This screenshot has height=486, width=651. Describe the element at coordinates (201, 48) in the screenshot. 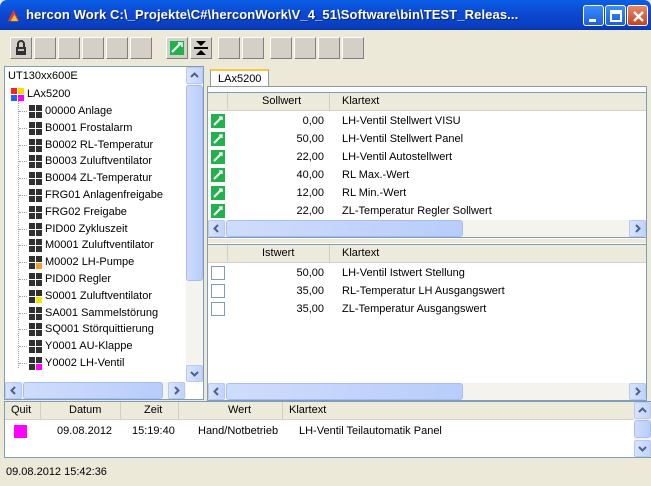

I see `split-button` at that location.